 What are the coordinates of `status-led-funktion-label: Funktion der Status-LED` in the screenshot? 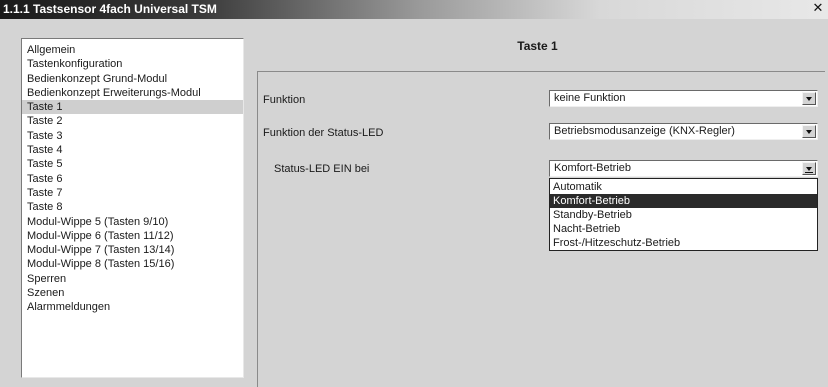 It's located at (323, 133).